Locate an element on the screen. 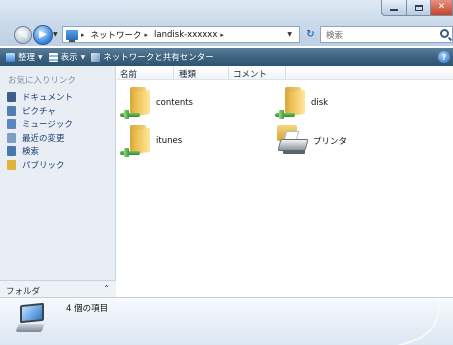 The image size is (453, 345). views-label: 表示 is located at coordinates (69, 58).